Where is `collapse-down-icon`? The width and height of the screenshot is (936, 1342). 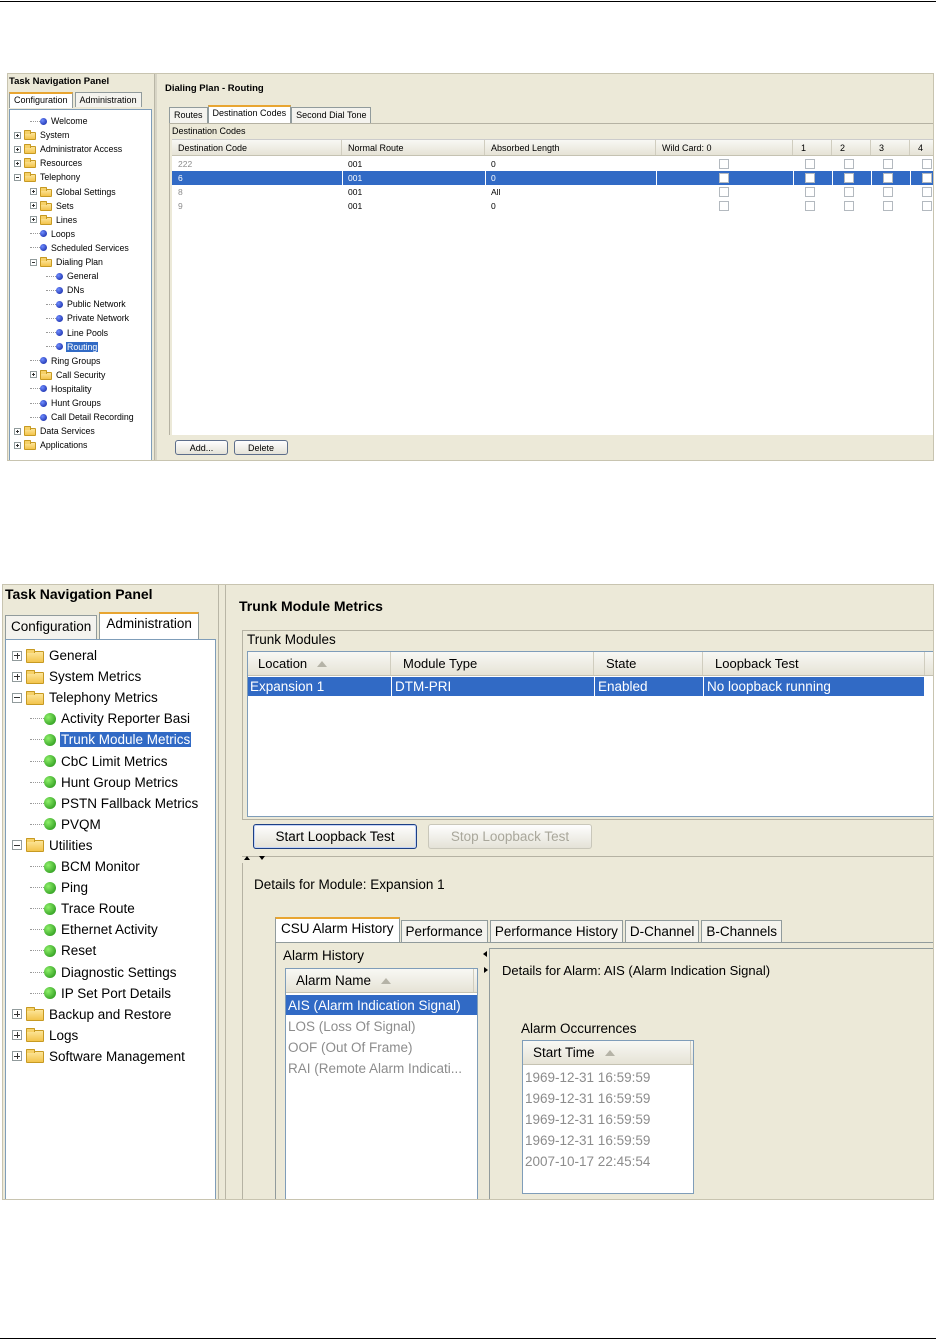
collapse-down-icon is located at coordinates (262, 858).